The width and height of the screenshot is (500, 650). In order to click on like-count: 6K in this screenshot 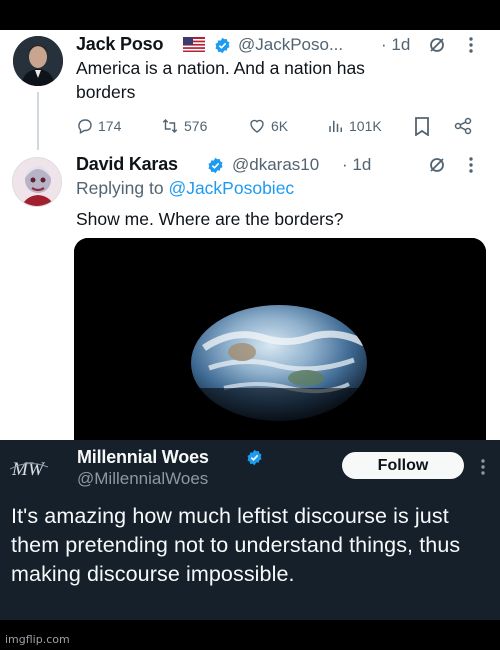, I will do `click(280, 126)`.